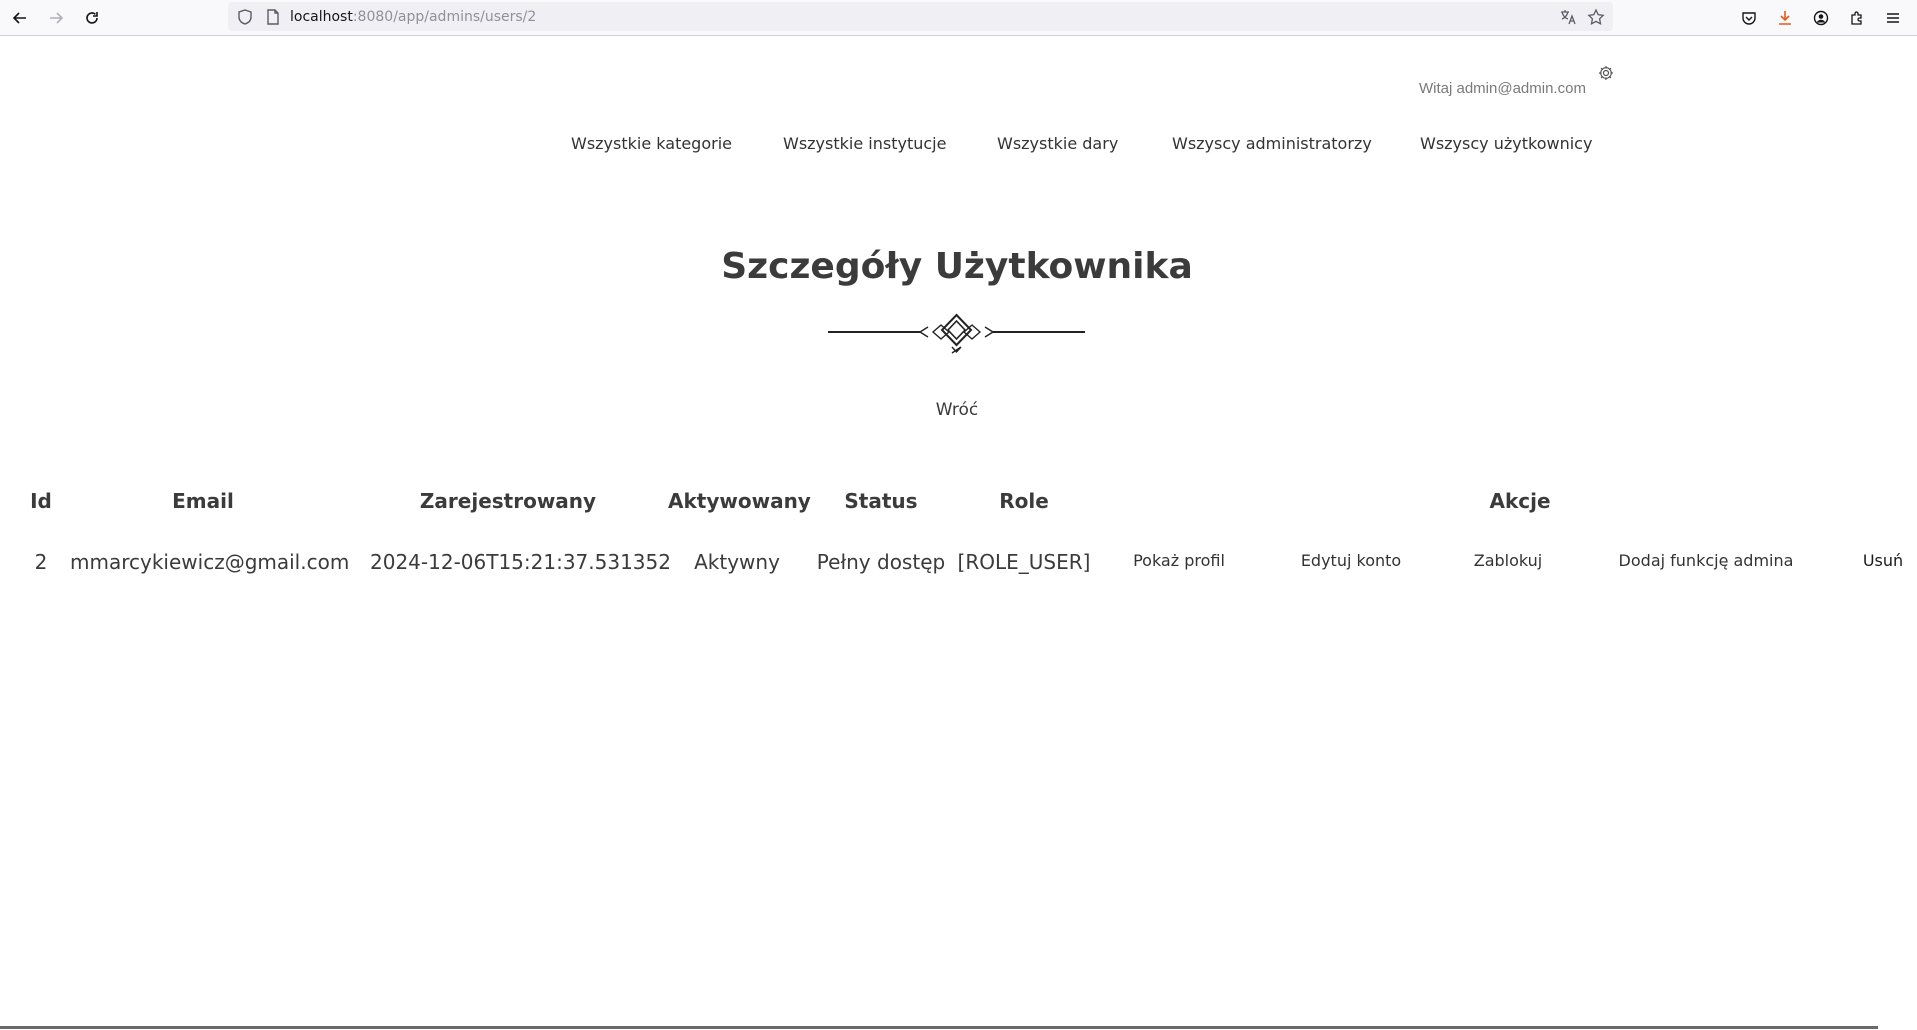  I want to click on page-bottom-border, so click(939, 1027).